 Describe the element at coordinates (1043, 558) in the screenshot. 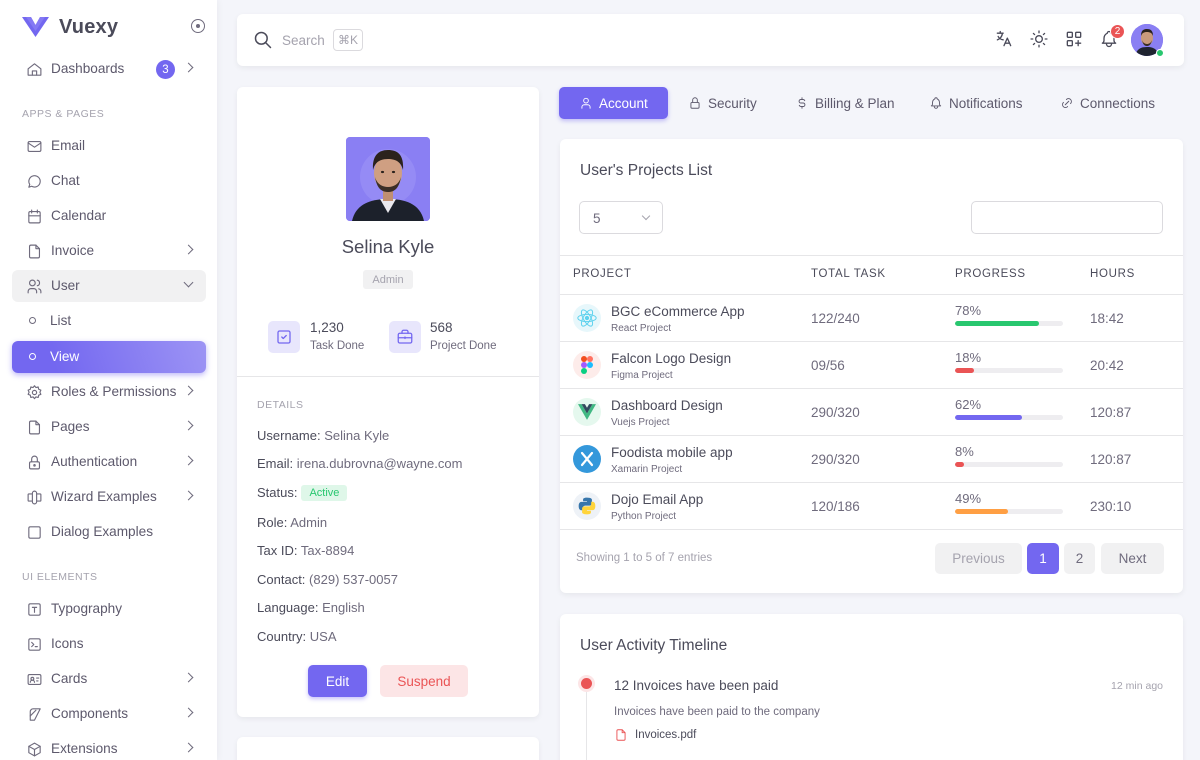

I see `page-1-button: 1` at that location.